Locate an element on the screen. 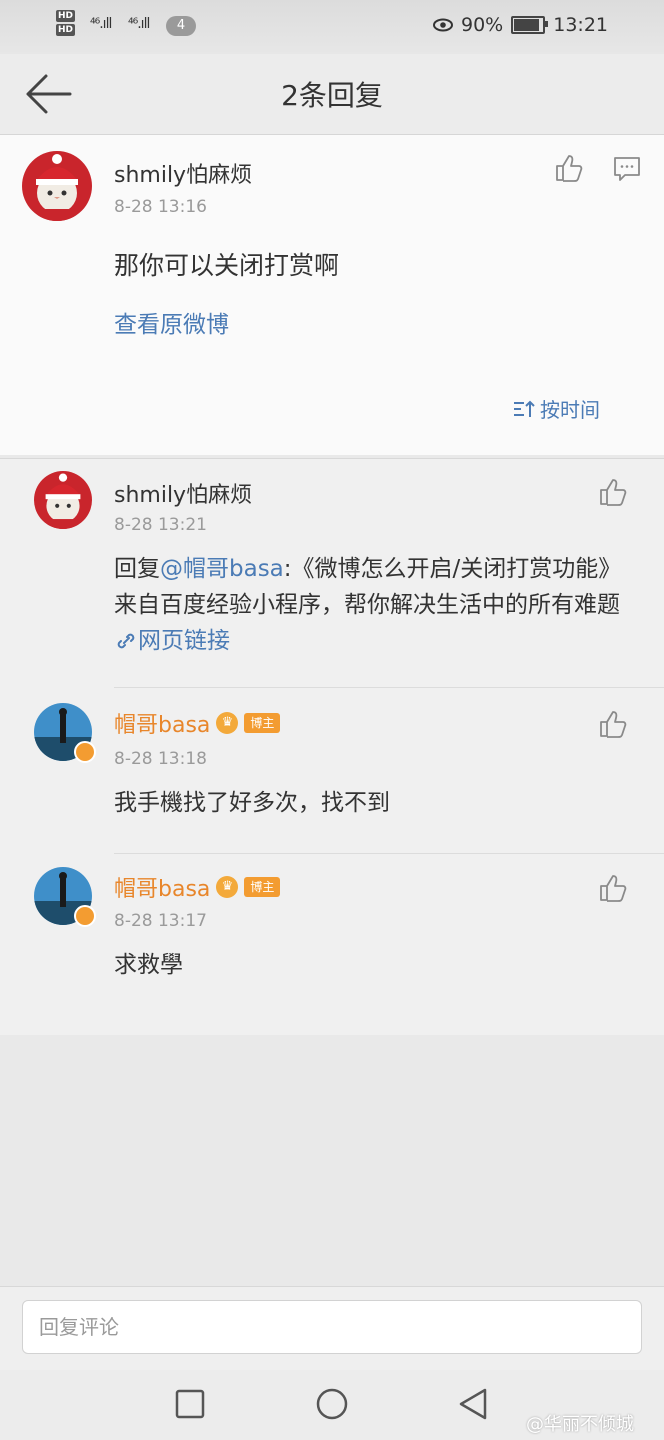 The image size is (664, 1440). watermark: @华丽不倾城 is located at coordinates (580, 1424).